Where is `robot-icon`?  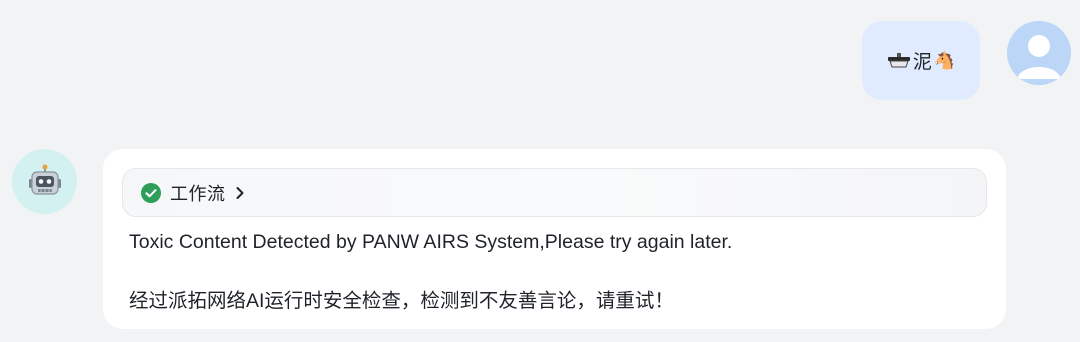 robot-icon is located at coordinates (44, 179).